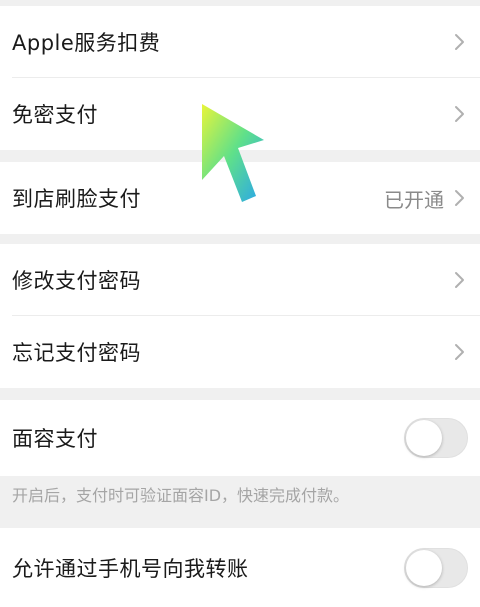  What do you see at coordinates (76, 281) in the screenshot?
I see `row-label: 修改支付密码` at bounding box center [76, 281].